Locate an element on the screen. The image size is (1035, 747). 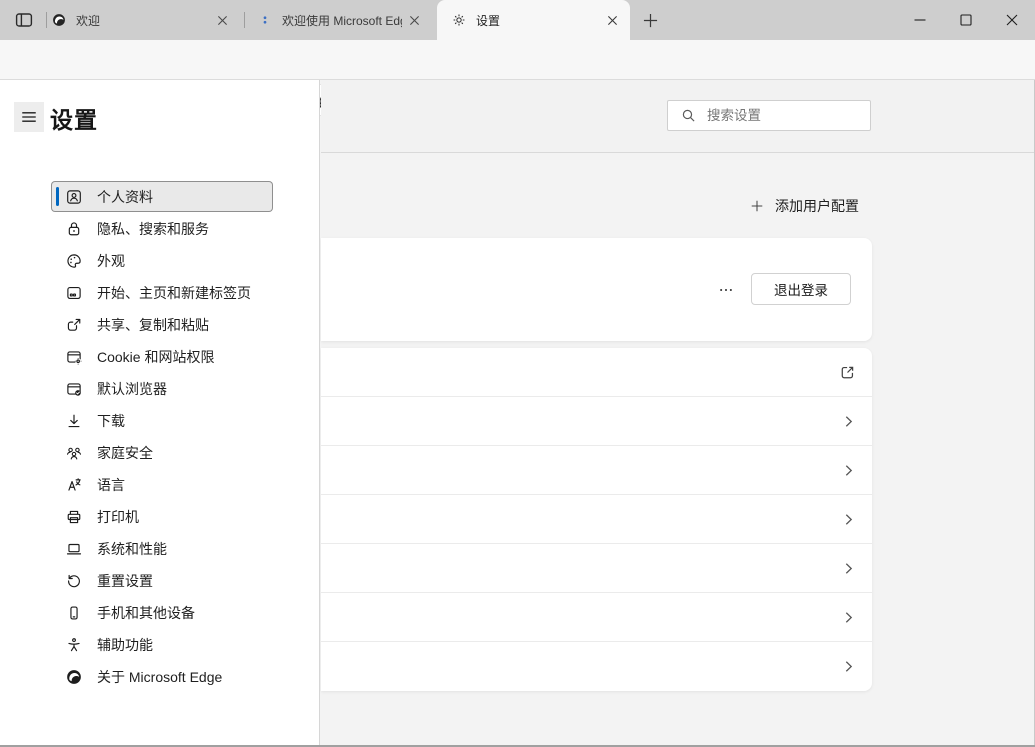
profile-card-icon is located at coordinates (74, 197).